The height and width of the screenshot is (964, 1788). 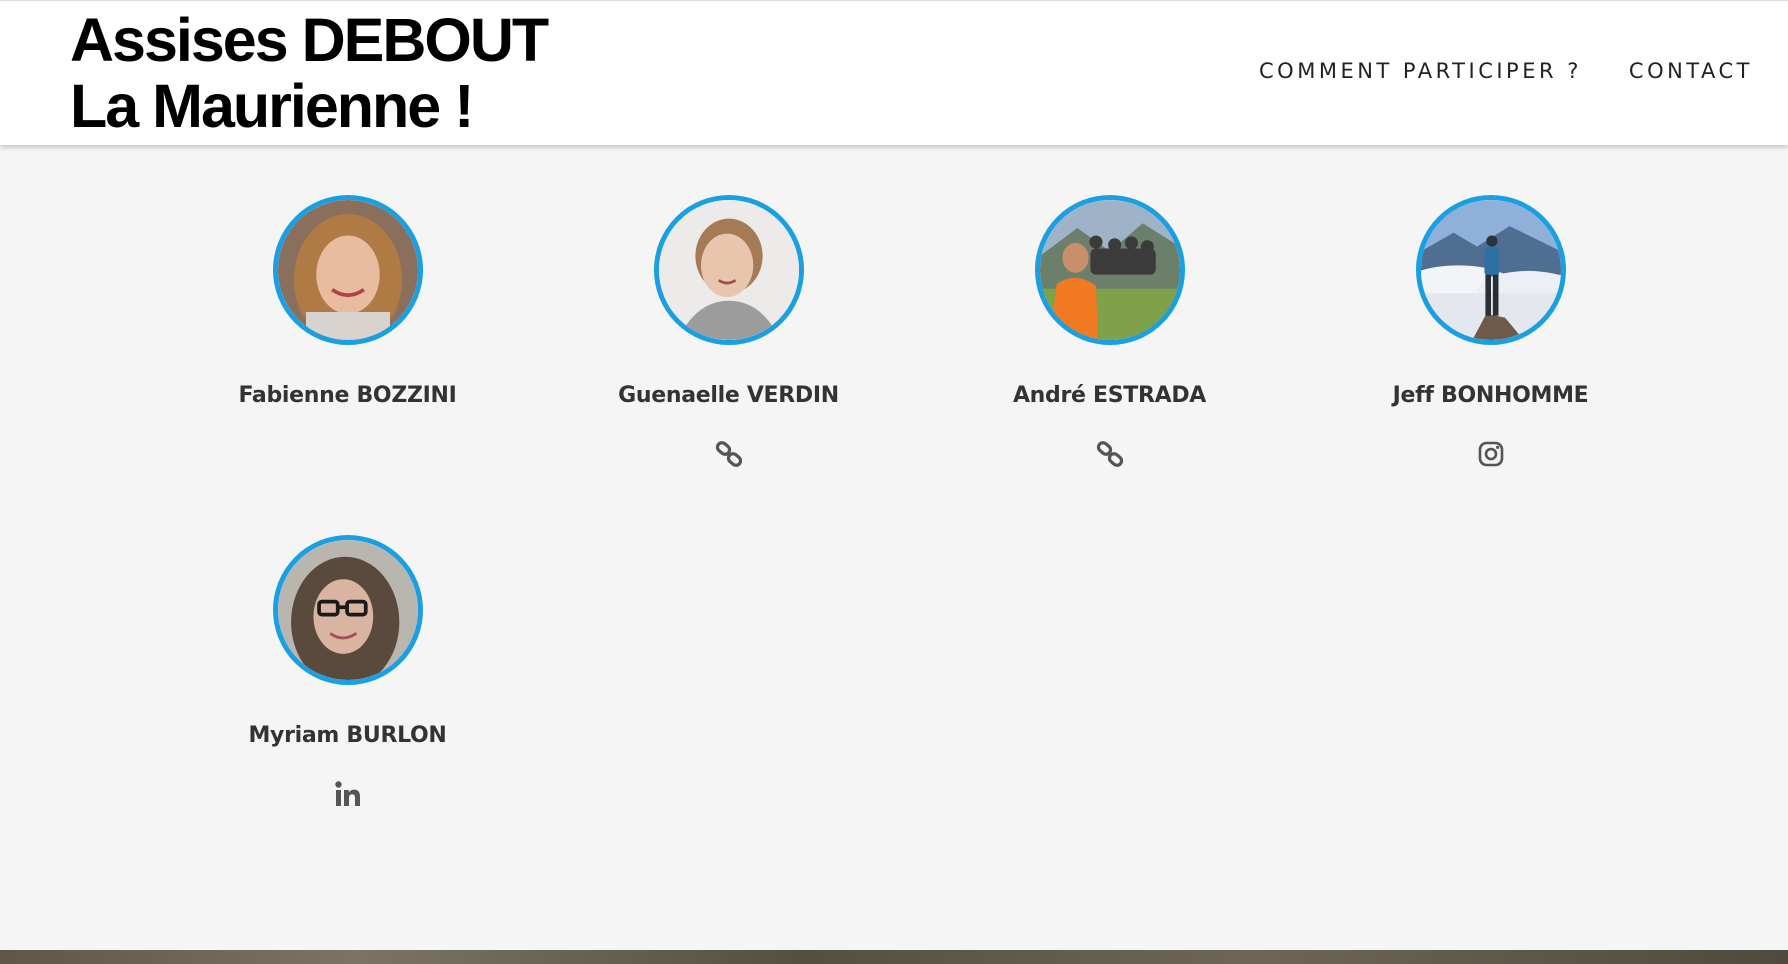 I want to click on logo-line-2: La Maurienne !, so click(x=272, y=106).